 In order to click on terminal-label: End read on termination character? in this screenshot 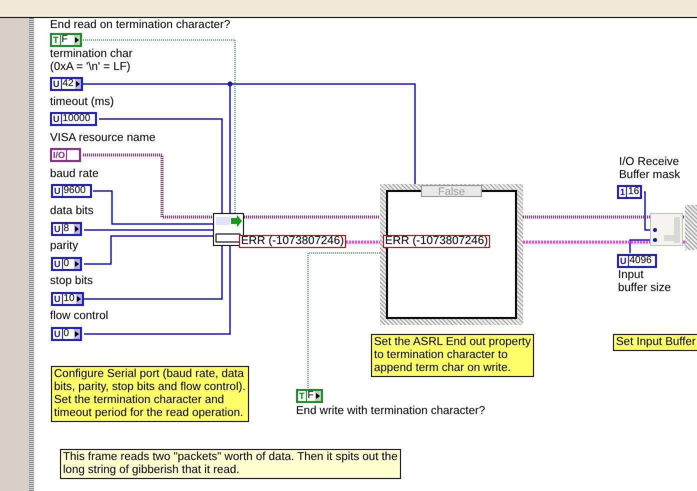, I will do `click(140, 25)`.